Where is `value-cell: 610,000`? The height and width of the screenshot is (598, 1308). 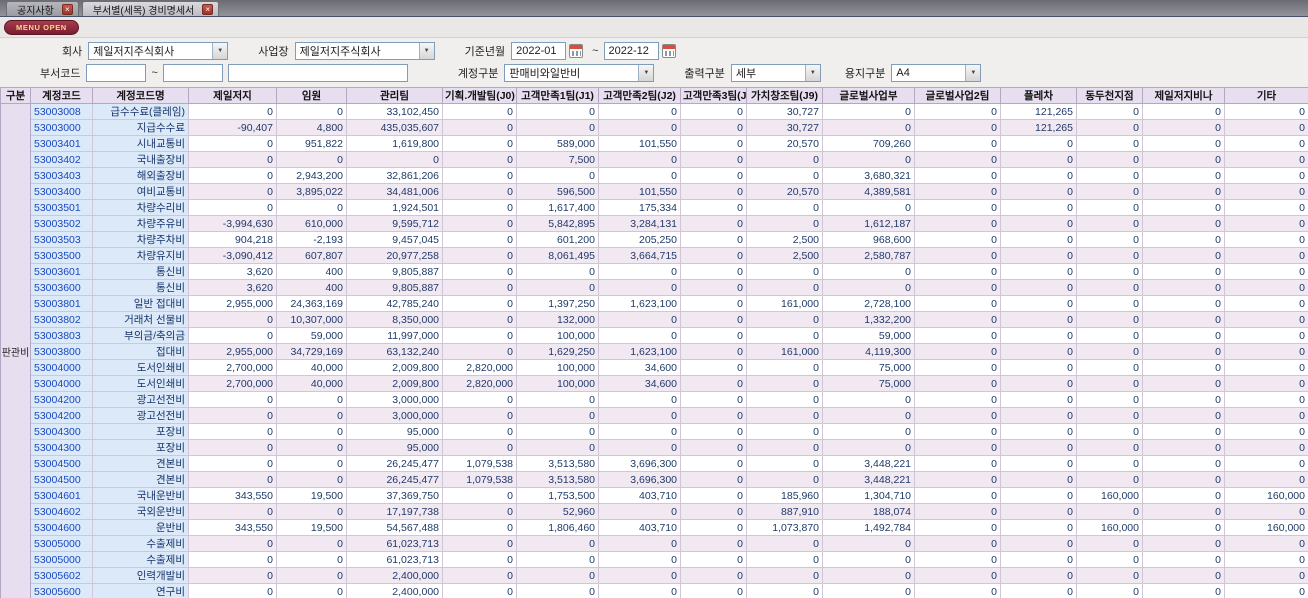
value-cell: 610,000 is located at coordinates (311, 223).